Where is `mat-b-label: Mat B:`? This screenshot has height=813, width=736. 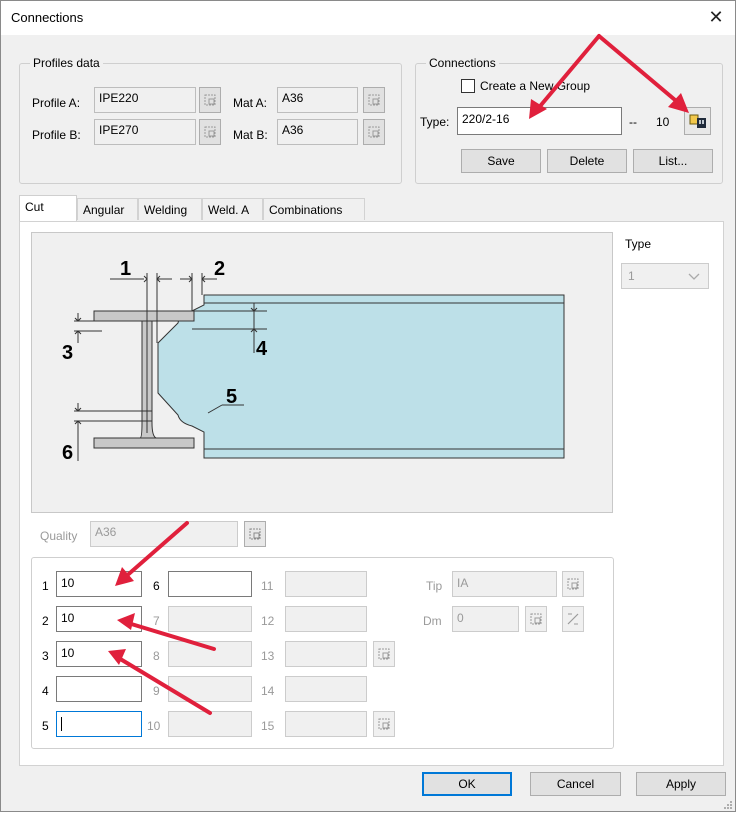 mat-b-label: Mat B: is located at coordinates (250, 135).